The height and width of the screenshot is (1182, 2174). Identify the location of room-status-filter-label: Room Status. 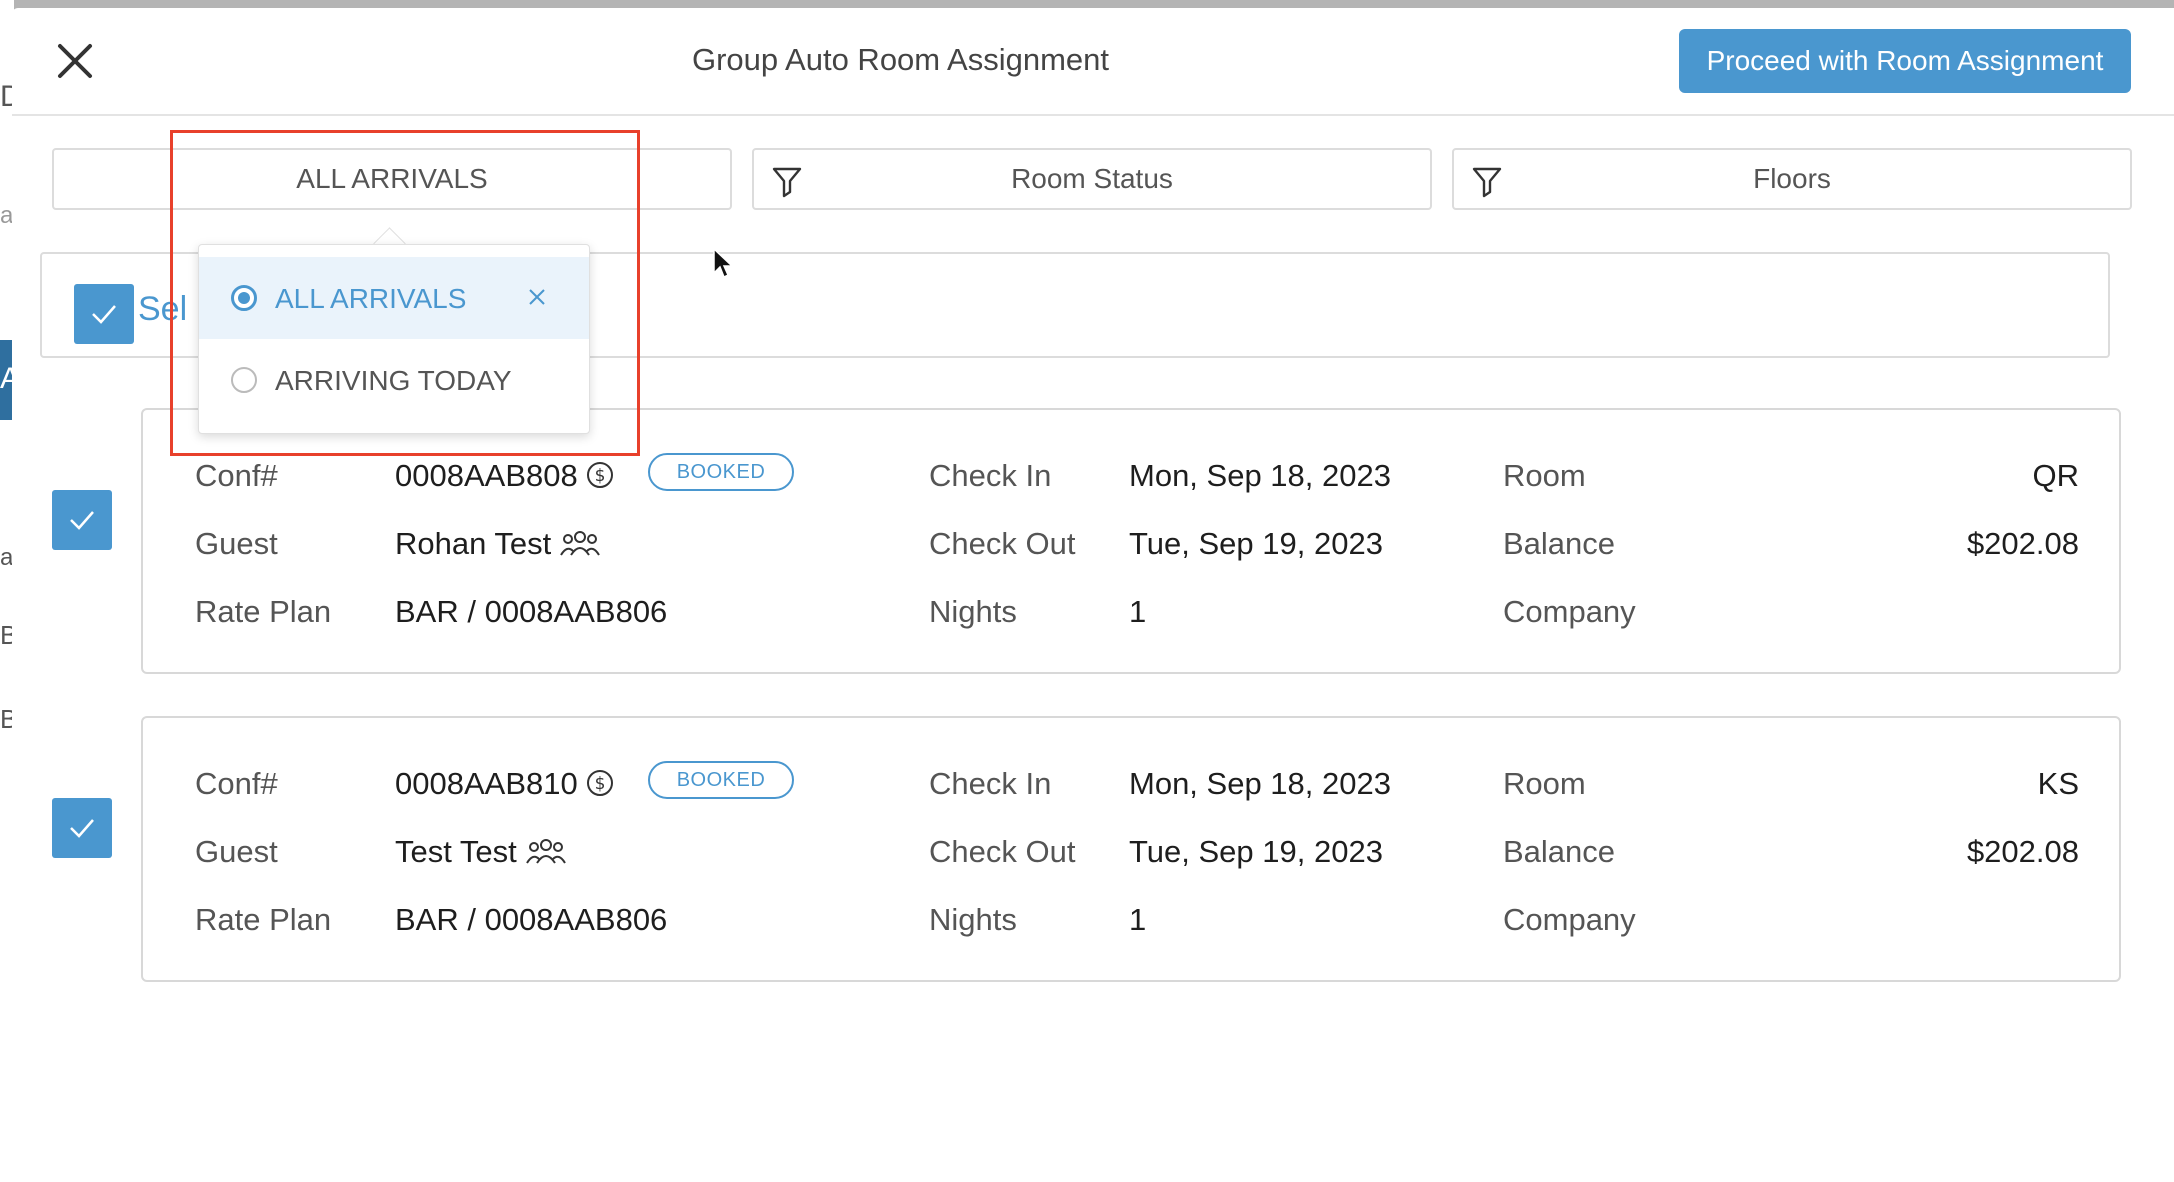
(1092, 178).